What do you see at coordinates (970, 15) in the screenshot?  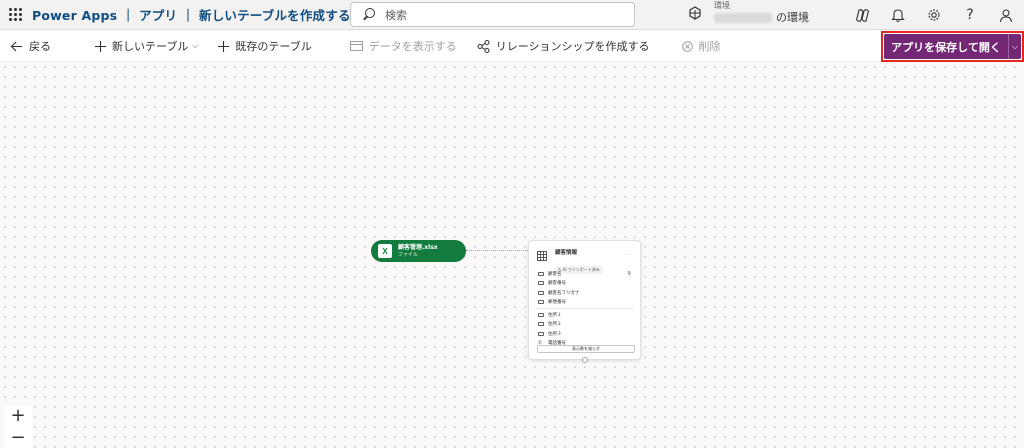 I see `help-icon: ?` at bounding box center [970, 15].